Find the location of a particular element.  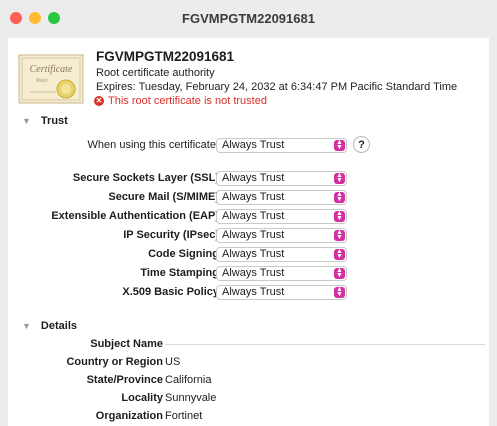

when-using-popup: Always Trust ▲ ▼ is located at coordinates (281, 145).